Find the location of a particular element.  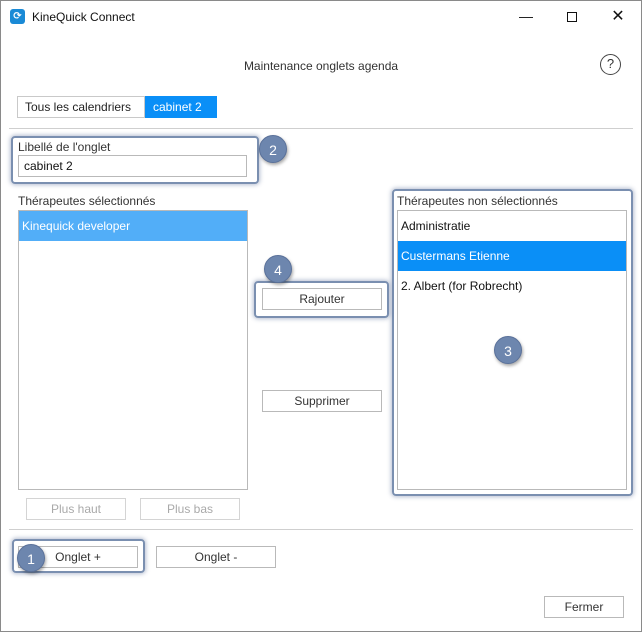

page-title: Maintenance onglets agenda is located at coordinates (321, 66).